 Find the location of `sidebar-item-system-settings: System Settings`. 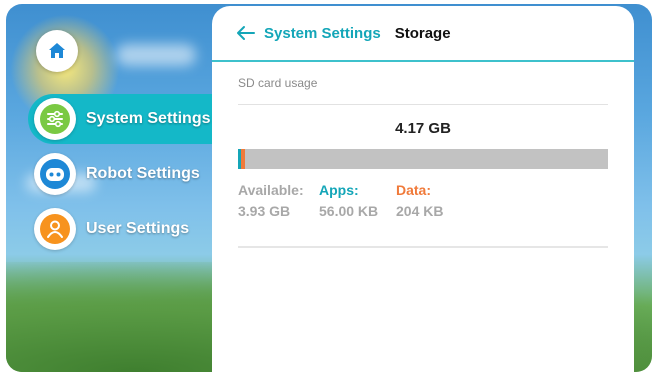

sidebar-item-system-settings: System Settings is located at coordinates (121, 119).